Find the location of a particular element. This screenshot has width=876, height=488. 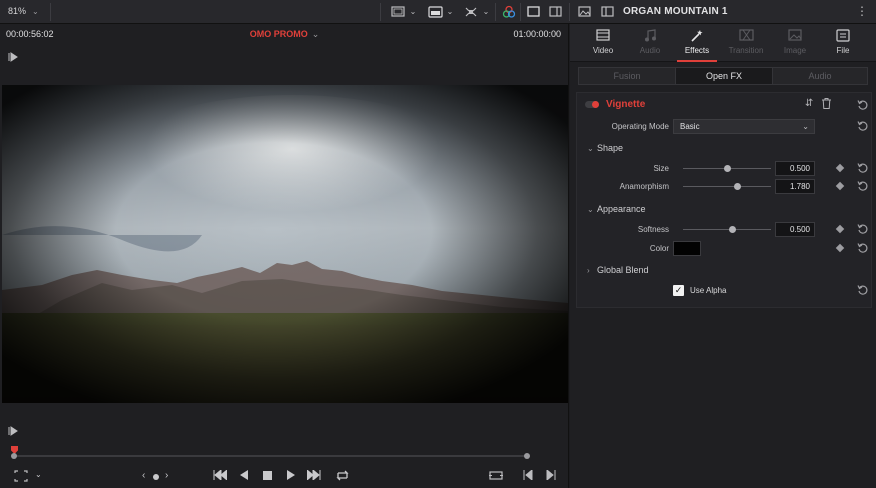

tab-label: File is located at coordinates (843, 50).